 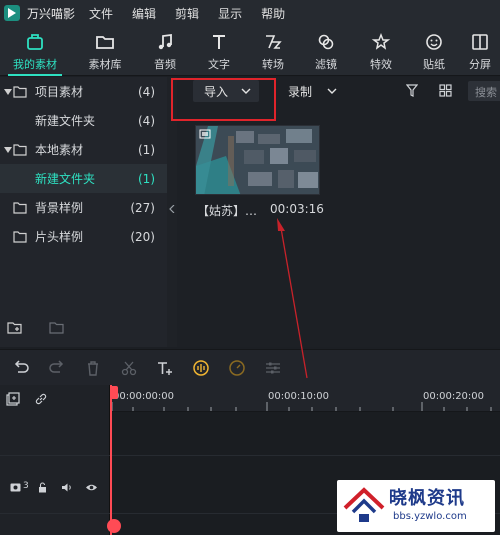 I want to click on record-dropdown: 录制, so click(x=310, y=91).